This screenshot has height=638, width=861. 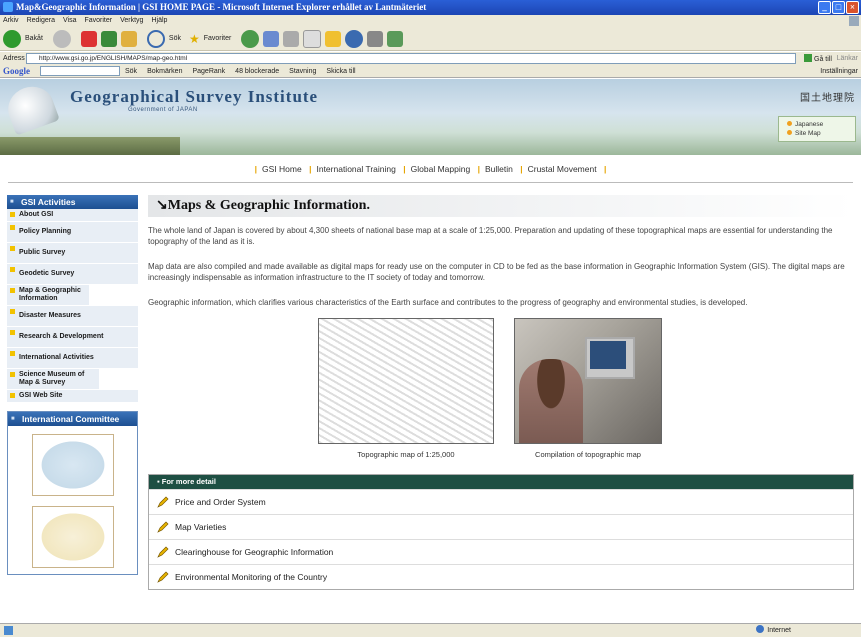 I want to click on google-spellcheck: Stavning, so click(x=302, y=71).